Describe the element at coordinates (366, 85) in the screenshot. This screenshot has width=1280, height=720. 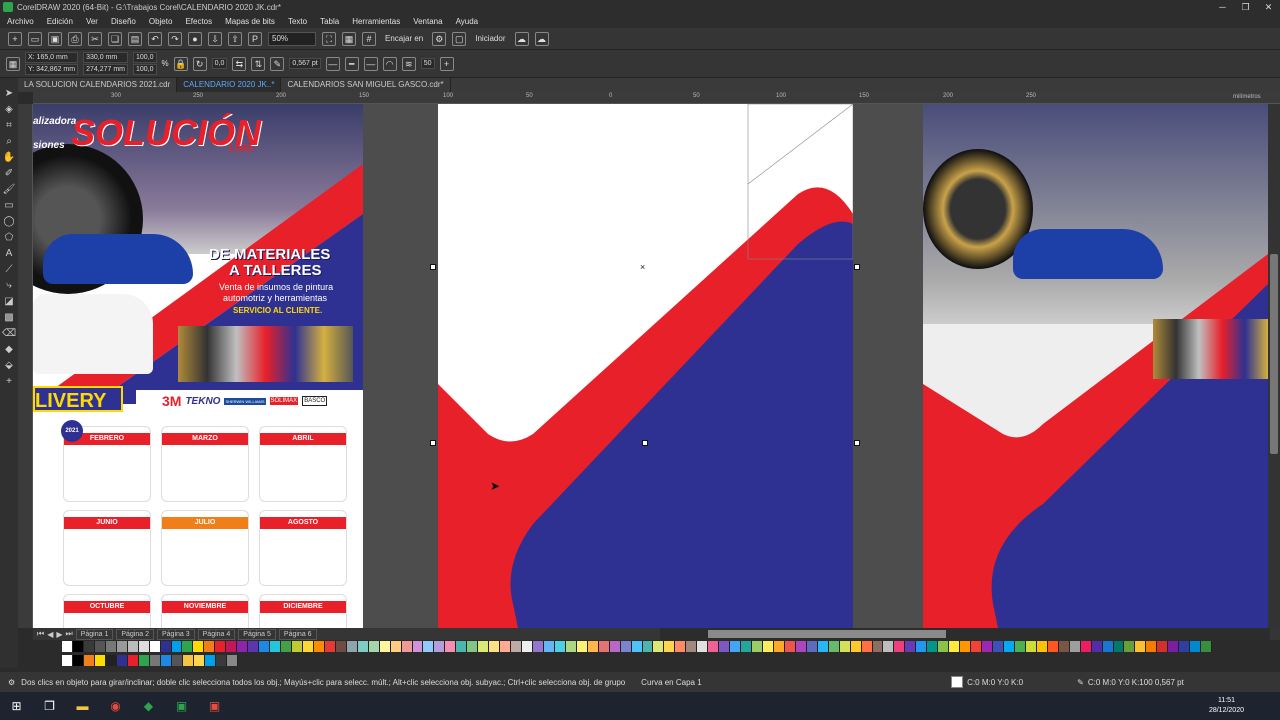
I see `tab-san-miguel-gasco: CALENDARIOS SAN MIGUEL GASCO.cdr*` at that location.